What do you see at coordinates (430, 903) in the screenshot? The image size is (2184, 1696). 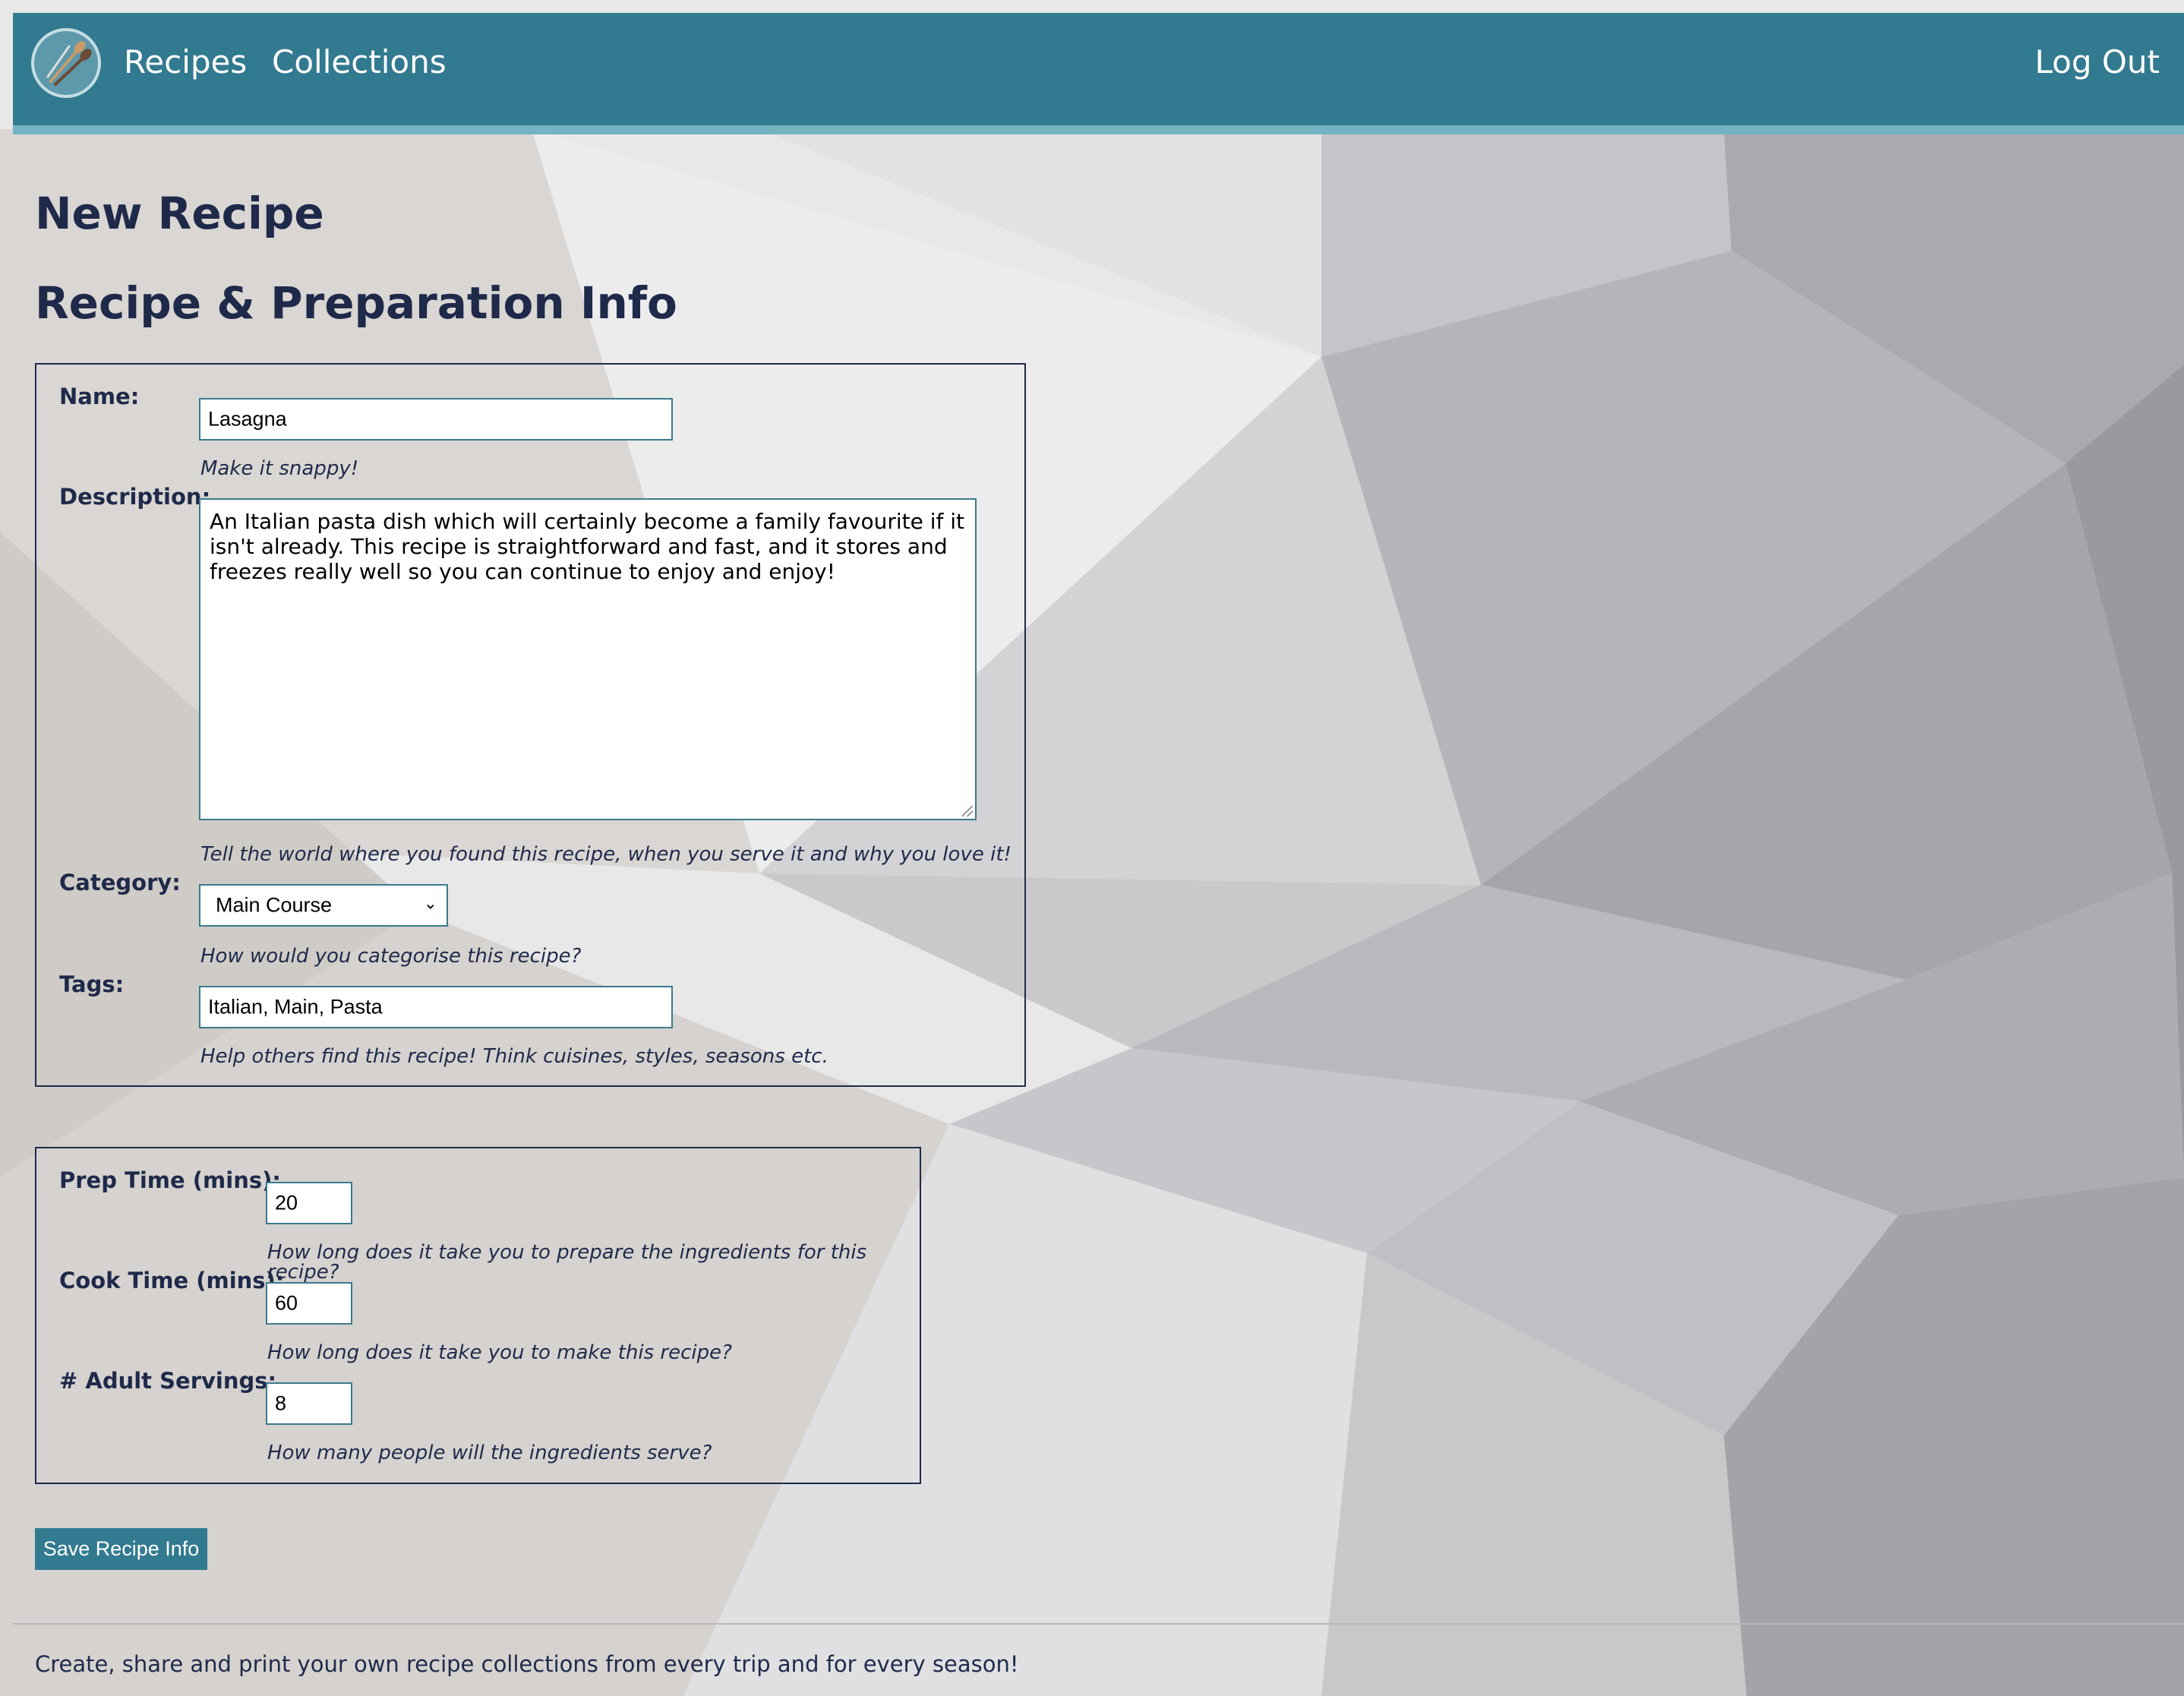 I see `chevron-down-icon: ⌄` at bounding box center [430, 903].